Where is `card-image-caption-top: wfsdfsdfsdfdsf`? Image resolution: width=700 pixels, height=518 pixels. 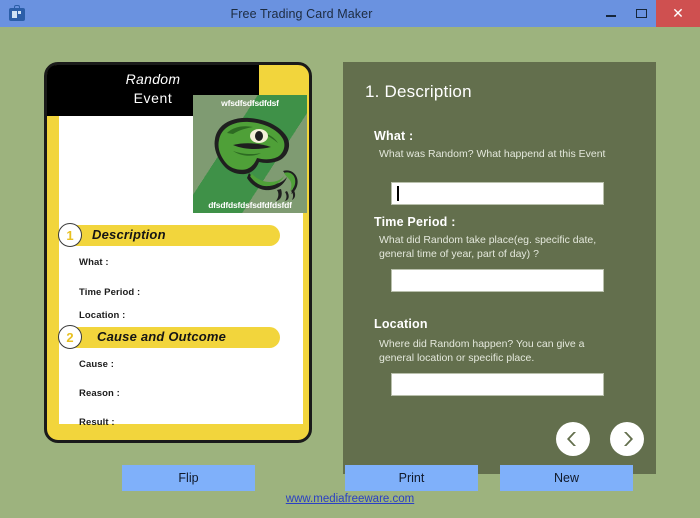 card-image-caption-top: wfsdfsdfsdfdsf is located at coordinates (250, 103).